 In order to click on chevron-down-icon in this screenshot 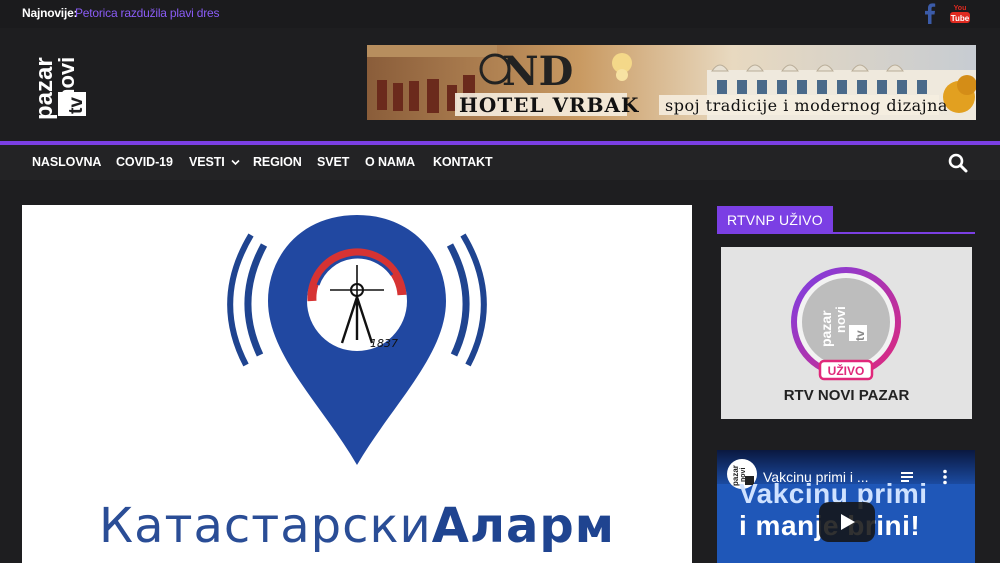, I will do `click(235, 162)`.